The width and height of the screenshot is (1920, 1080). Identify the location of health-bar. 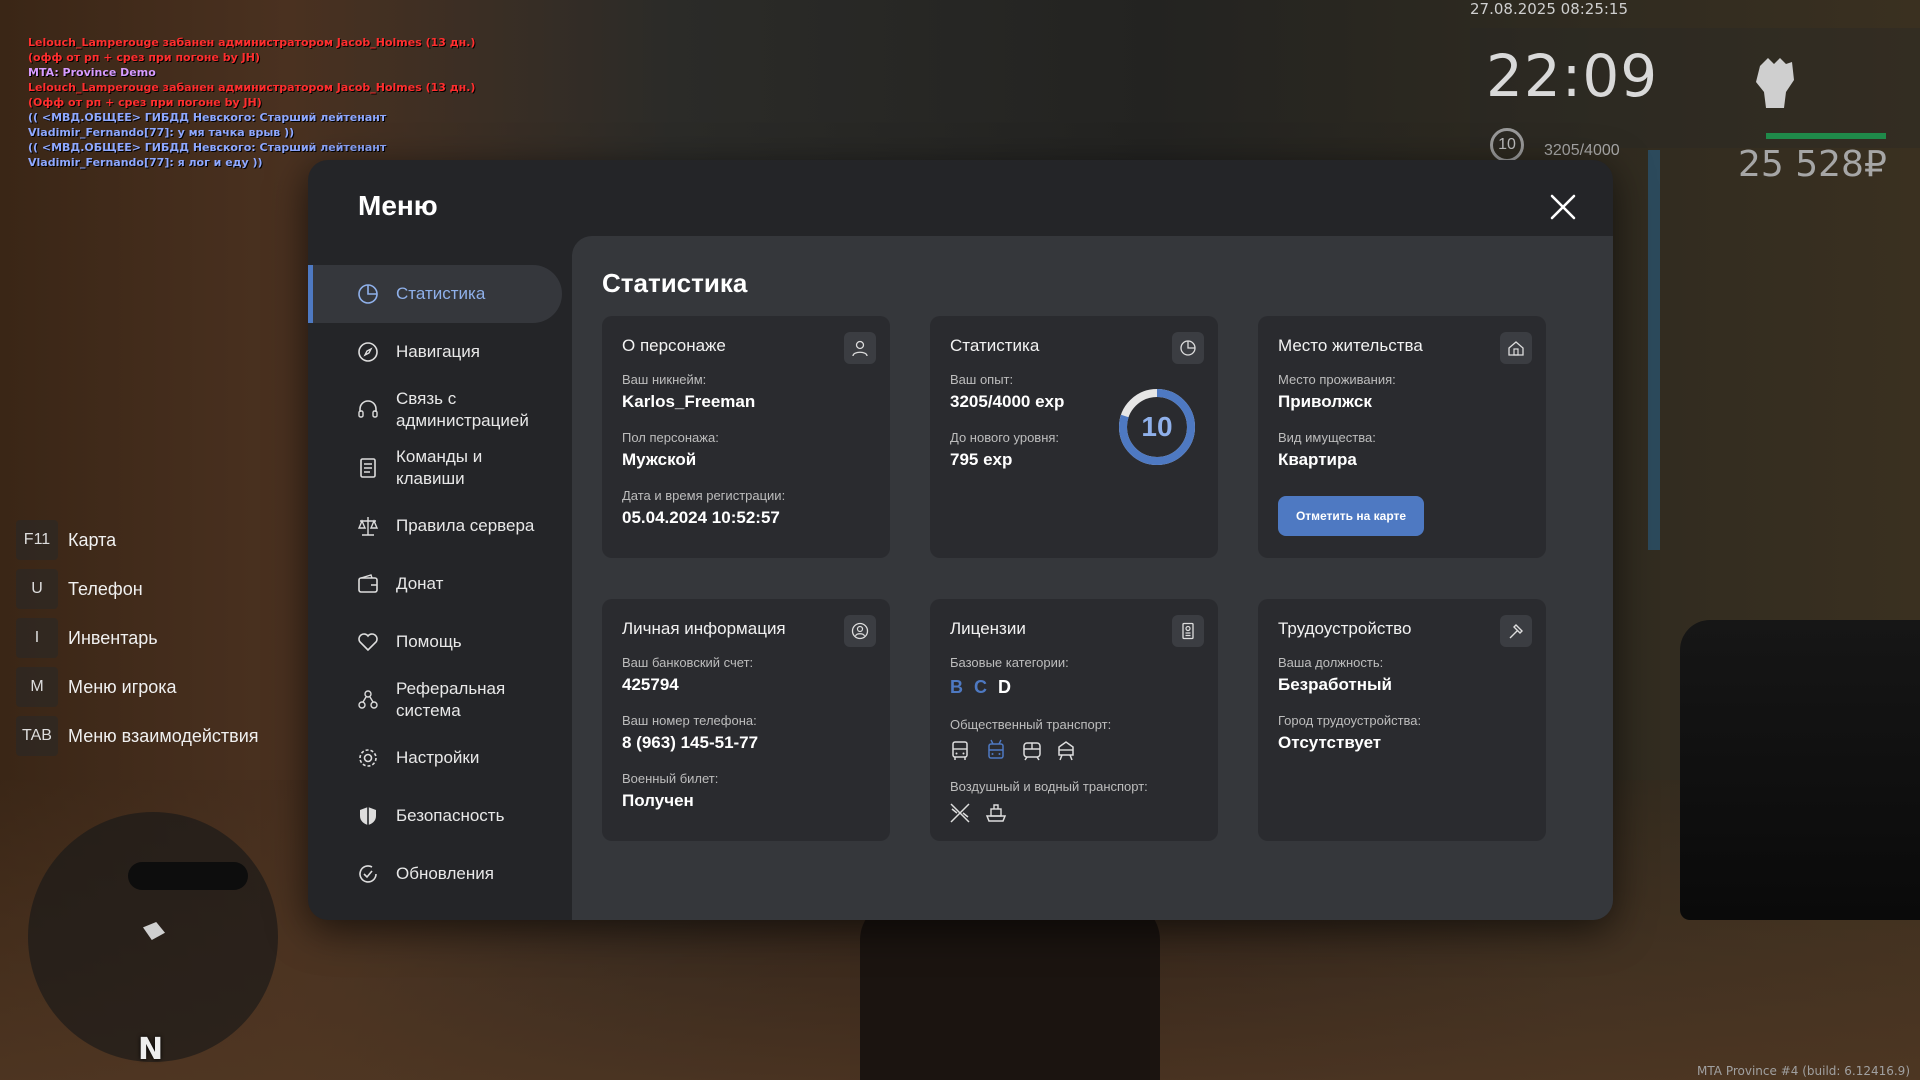
(1826, 136).